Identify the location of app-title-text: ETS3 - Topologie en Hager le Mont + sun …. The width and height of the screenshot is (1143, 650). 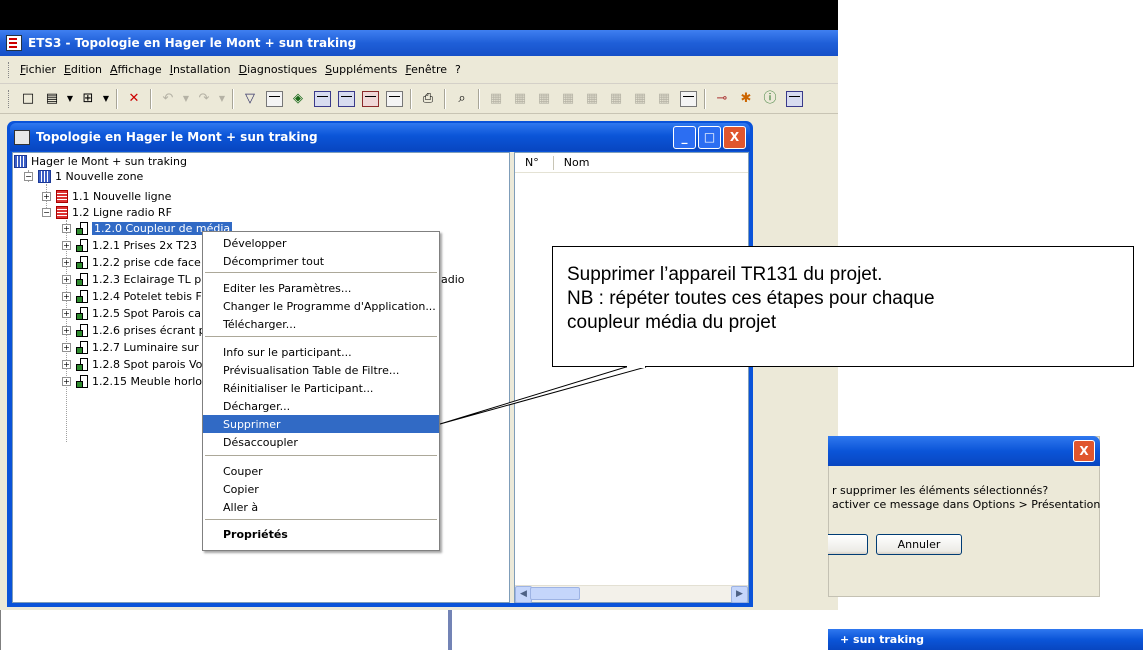
(192, 43).